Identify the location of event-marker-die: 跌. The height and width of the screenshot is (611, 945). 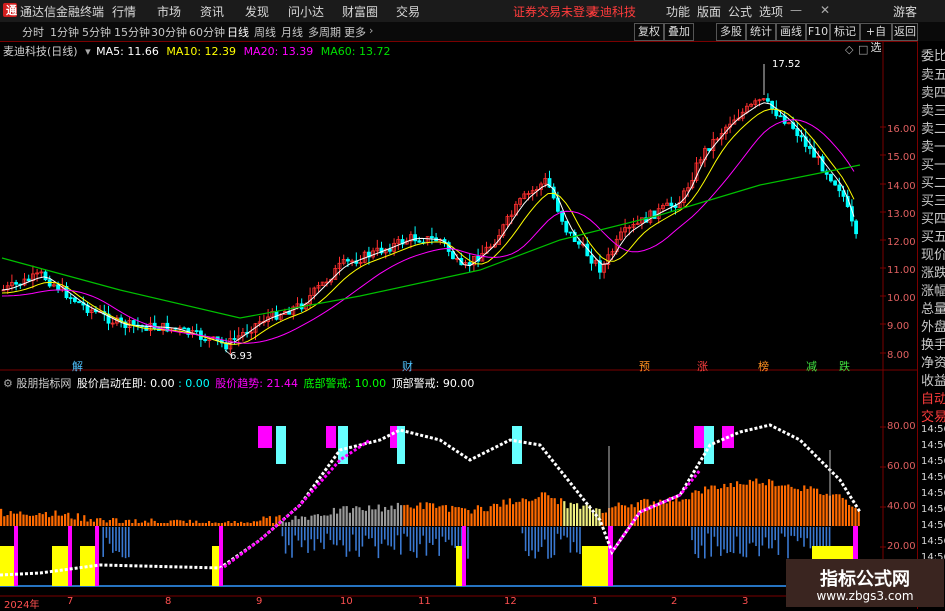
(844, 366).